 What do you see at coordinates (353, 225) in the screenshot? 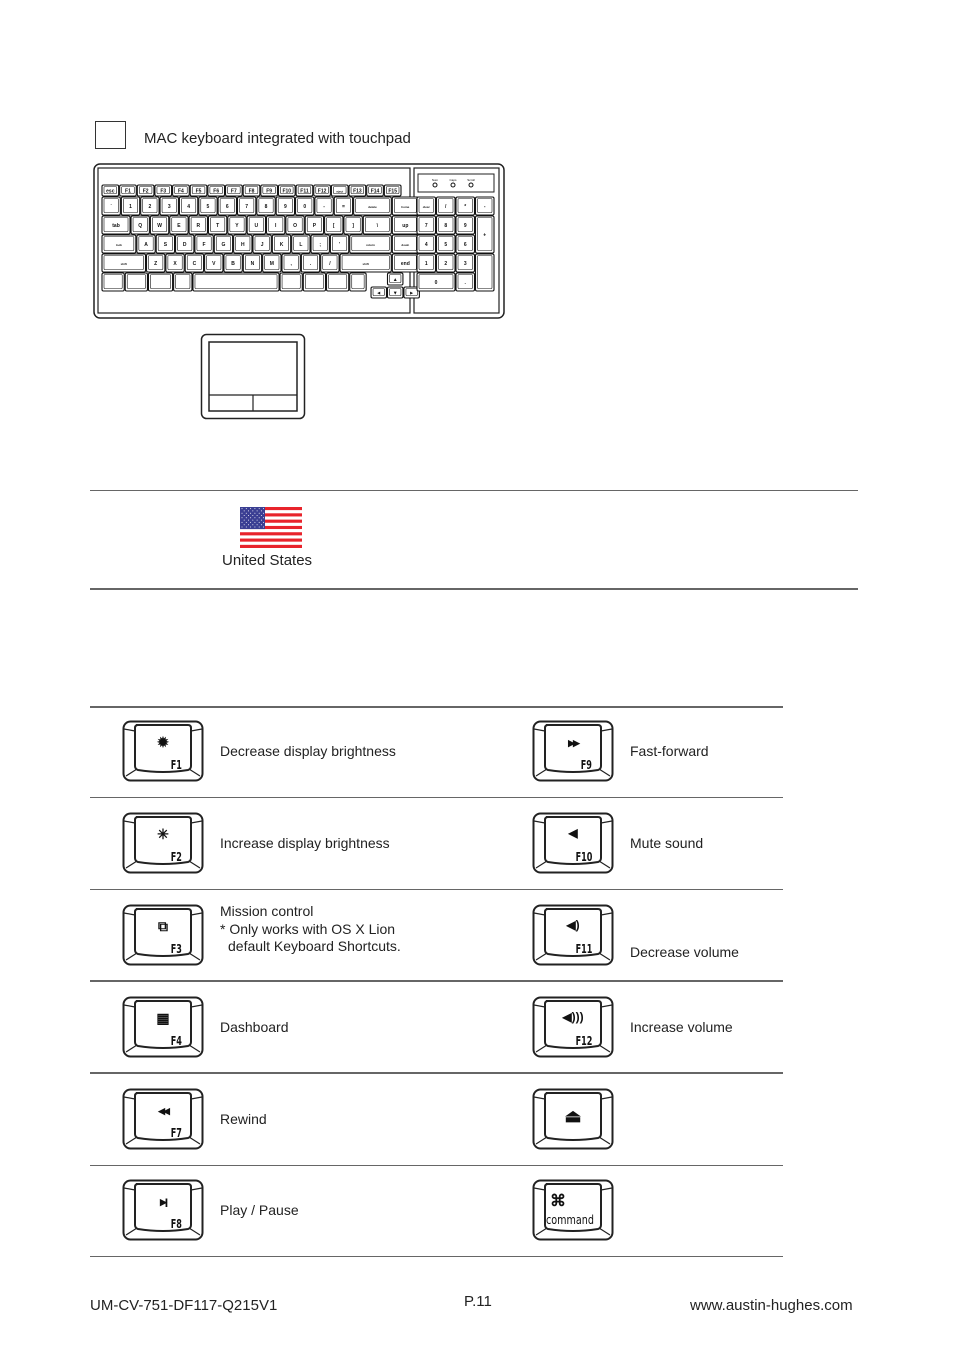
I see `keyboard-key: ]` at bounding box center [353, 225].